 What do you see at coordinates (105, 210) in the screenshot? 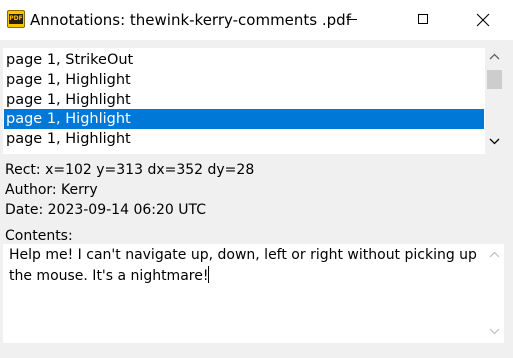
I see `date-info: Date: 2023-09-14 06:20 UTC` at bounding box center [105, 210].